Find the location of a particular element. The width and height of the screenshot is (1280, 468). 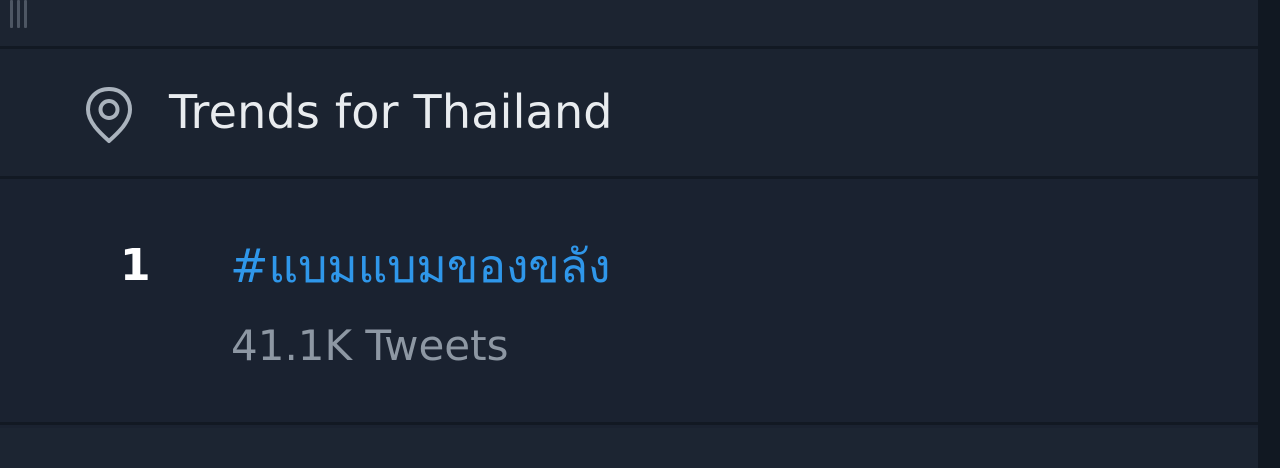

previous-section is located at coordinates (629, 23).